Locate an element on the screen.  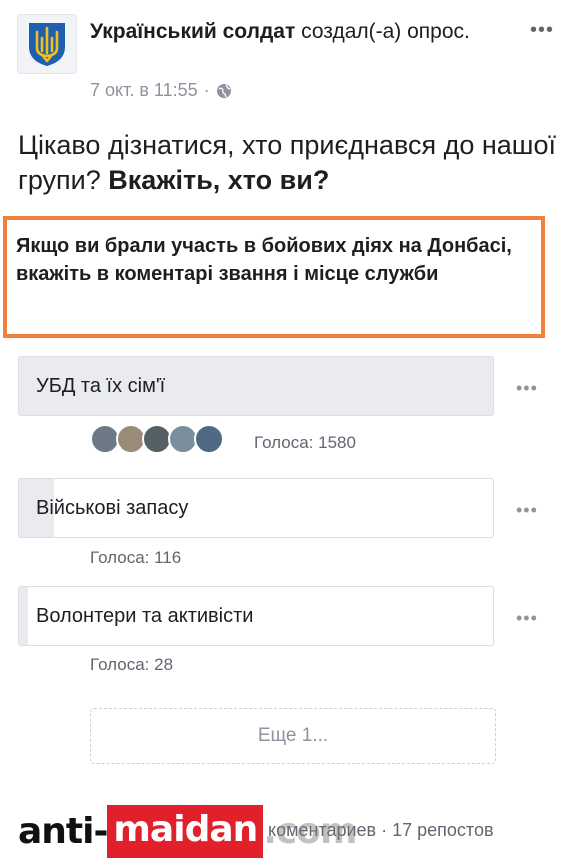
poll-option-3: Волонтери та активісти is located at coordinates (256, 616).